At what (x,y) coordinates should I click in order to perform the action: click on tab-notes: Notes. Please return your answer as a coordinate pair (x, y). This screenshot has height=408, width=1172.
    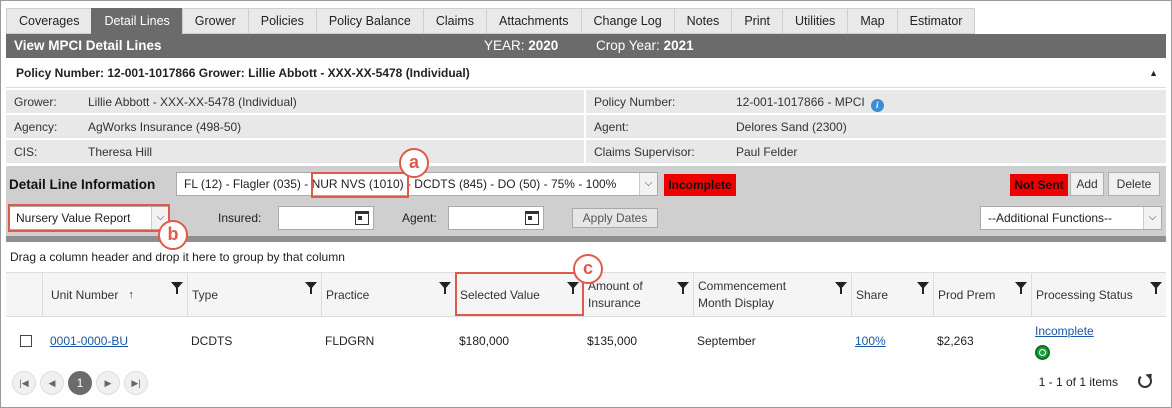
    Looking at the image, I should click on (702, 21).